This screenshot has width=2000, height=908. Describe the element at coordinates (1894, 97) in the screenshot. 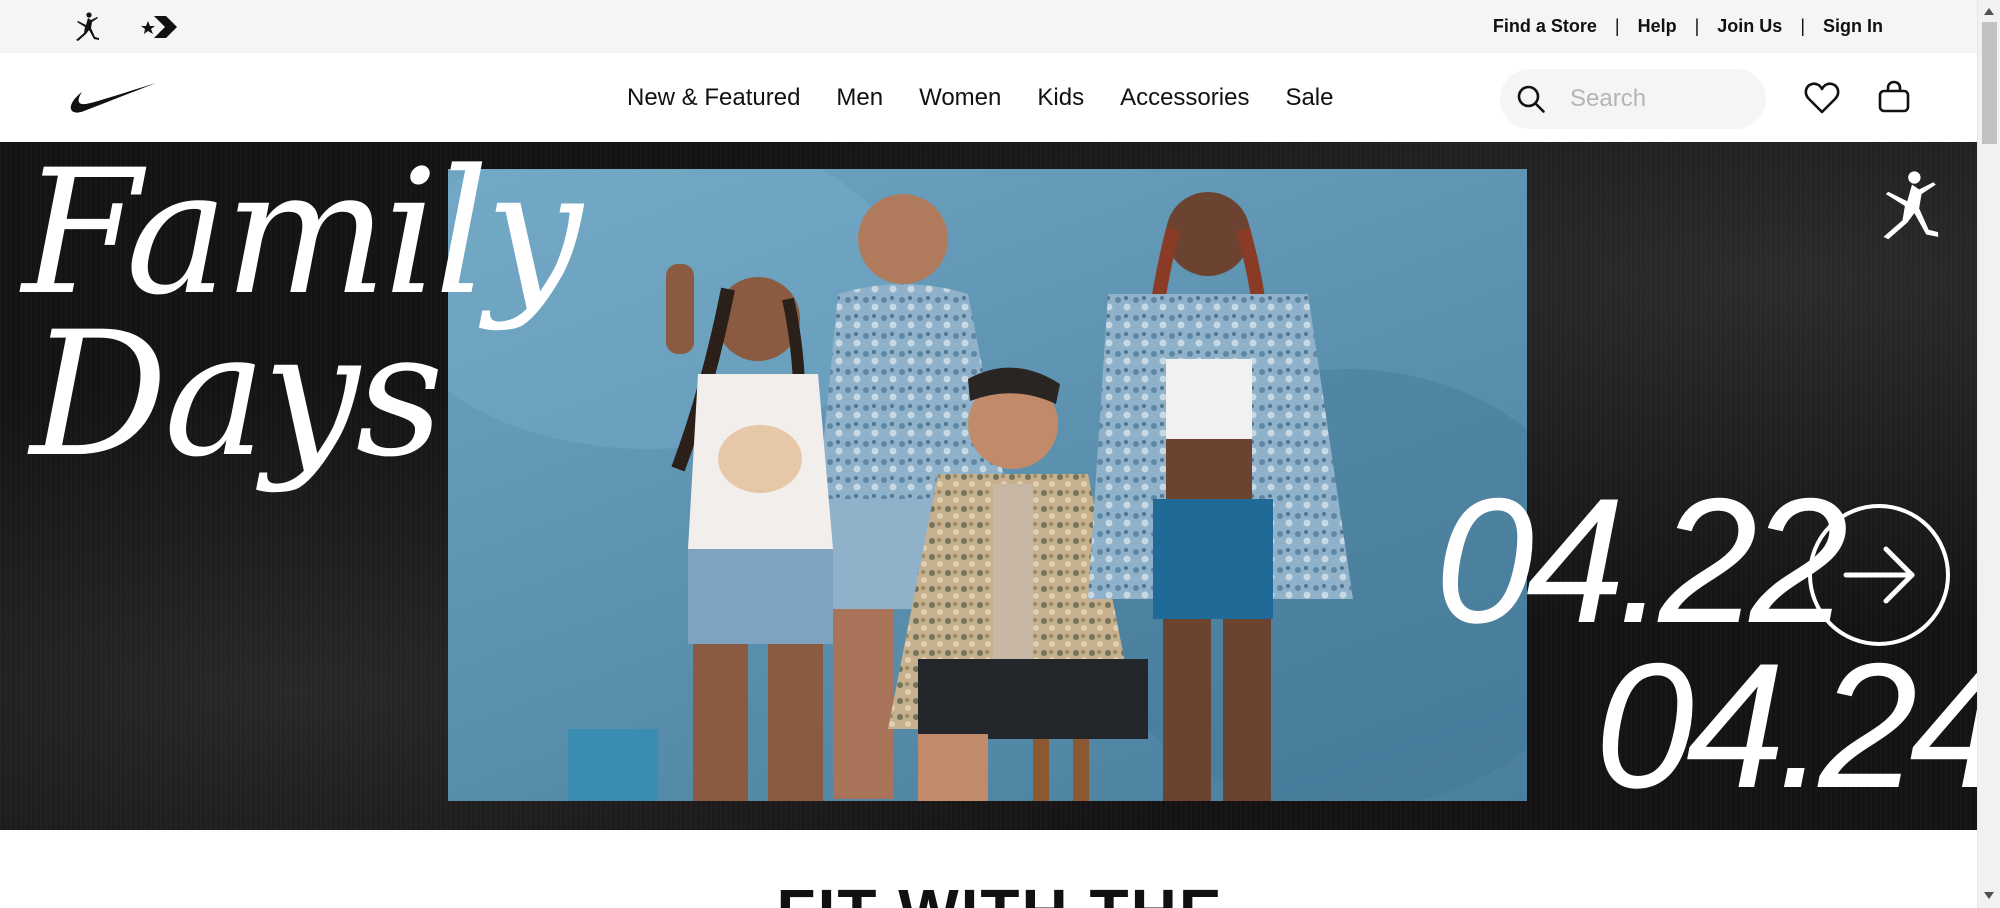

I see `bag-icon` at that location.